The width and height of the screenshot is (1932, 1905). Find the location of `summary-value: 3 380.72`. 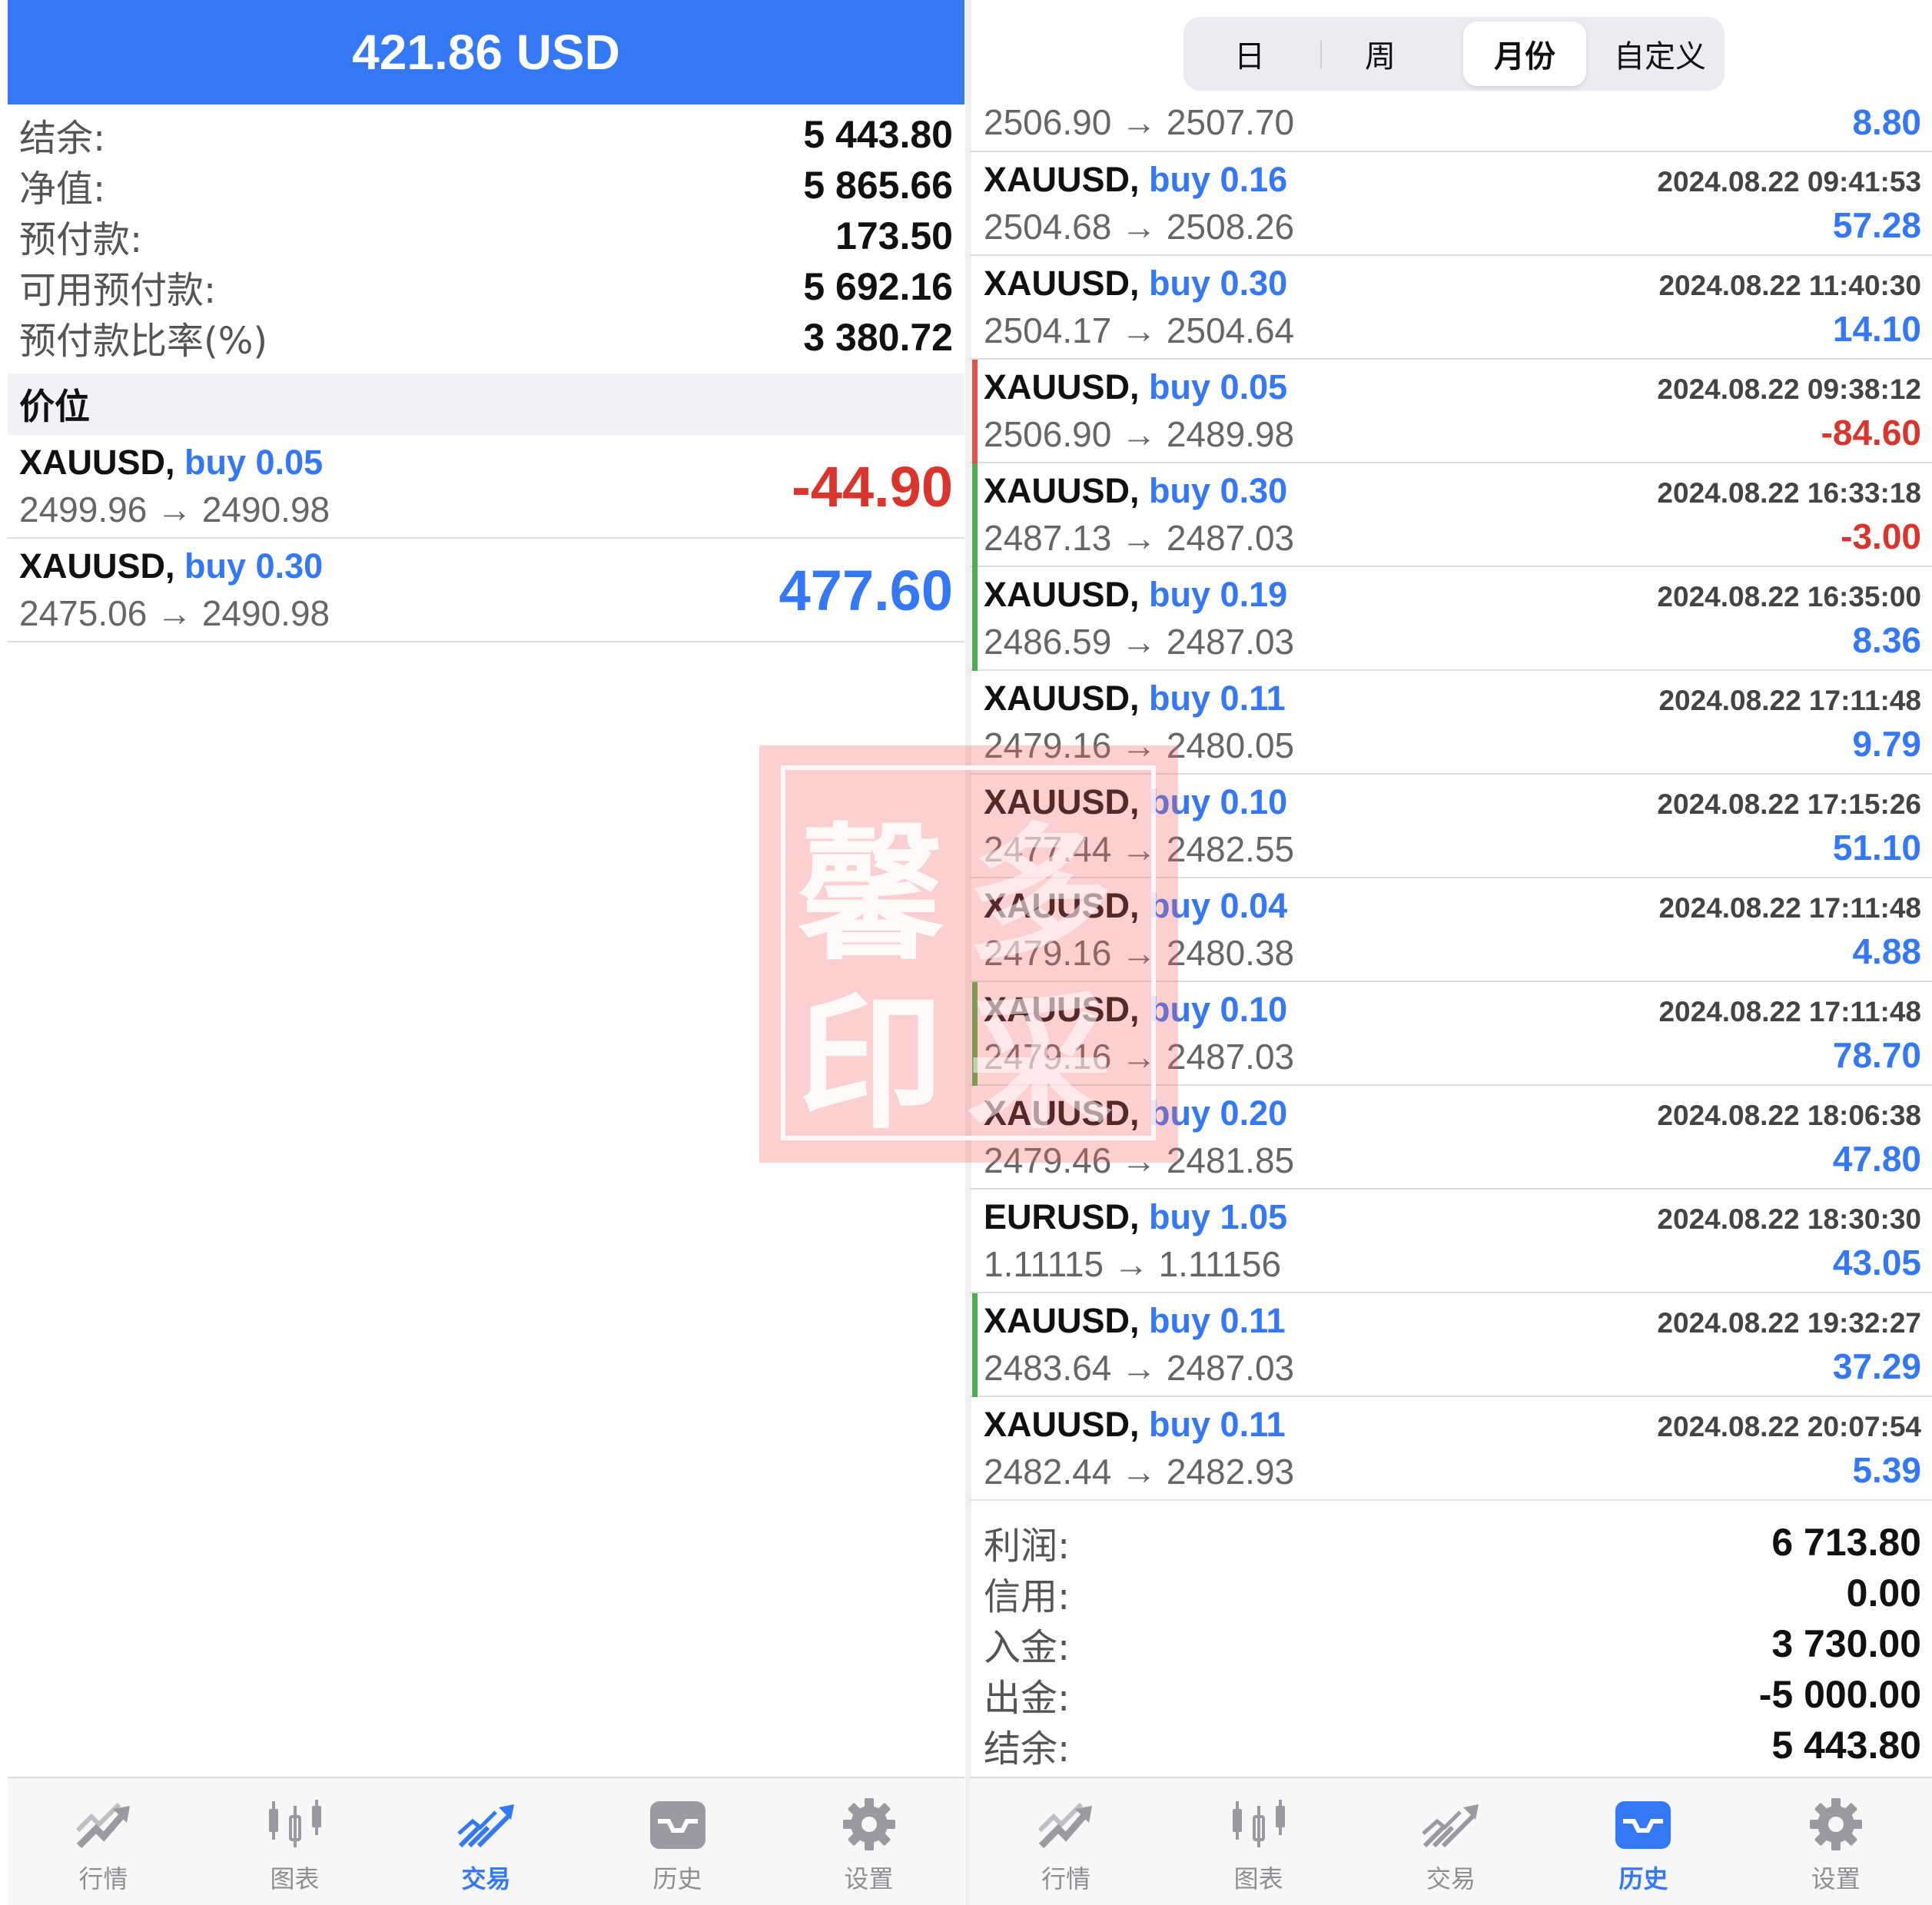

summary-value: 3 380.72 is located at coordinates (878, 338).